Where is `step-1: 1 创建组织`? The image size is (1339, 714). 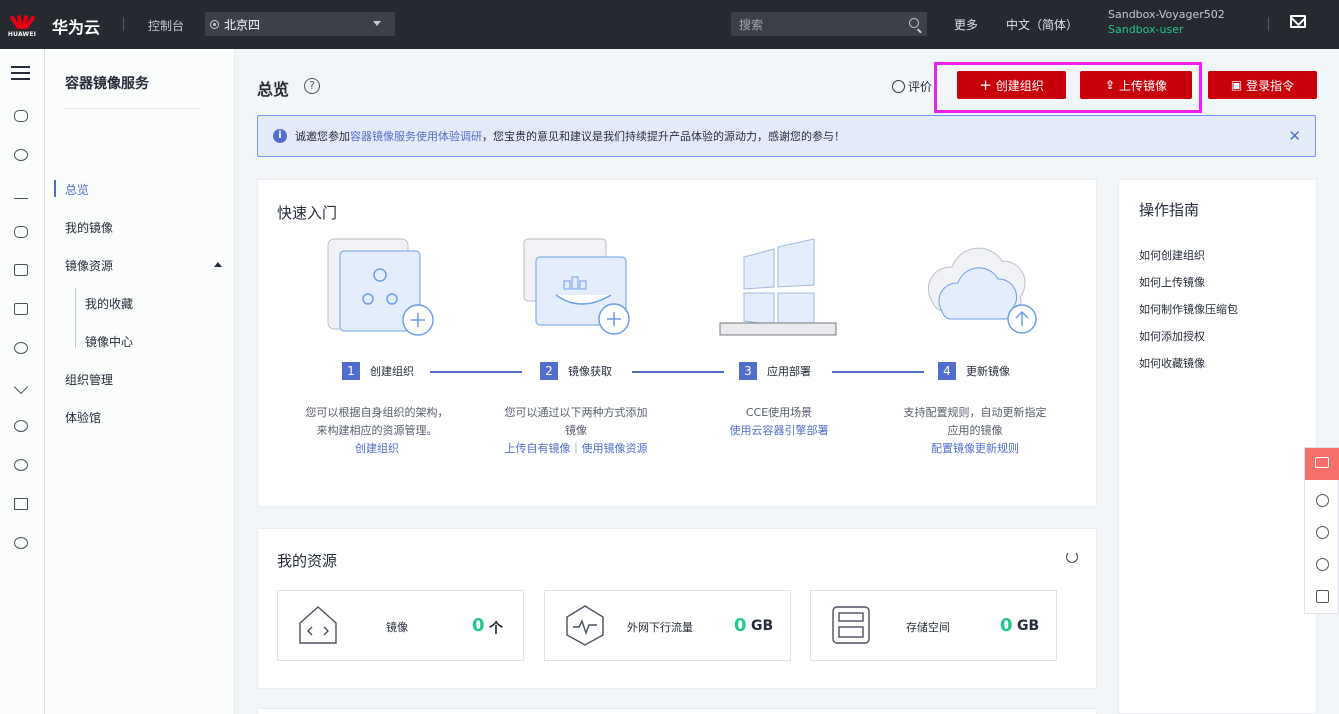 step-1: 1 创建组织 is located at coordinates (378, 371).